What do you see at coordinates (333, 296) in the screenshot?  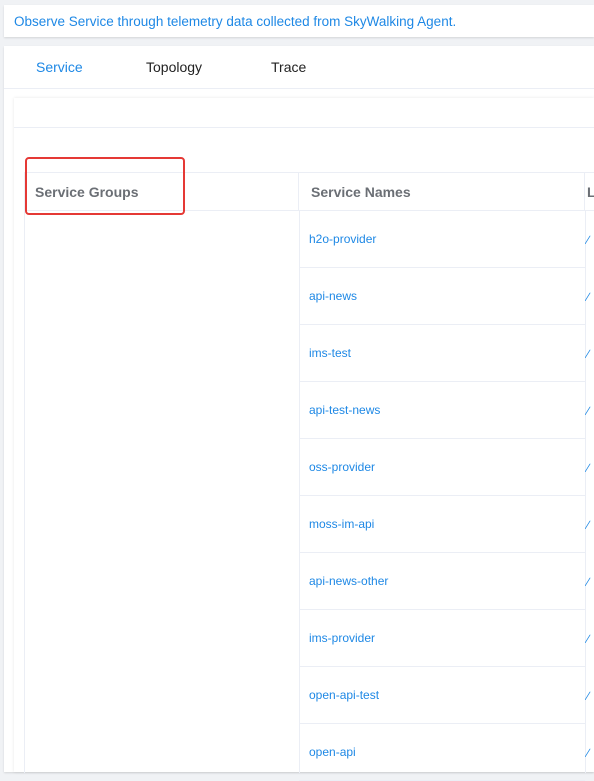 I see `service-link: api-news` at bounding box center [333, 296].